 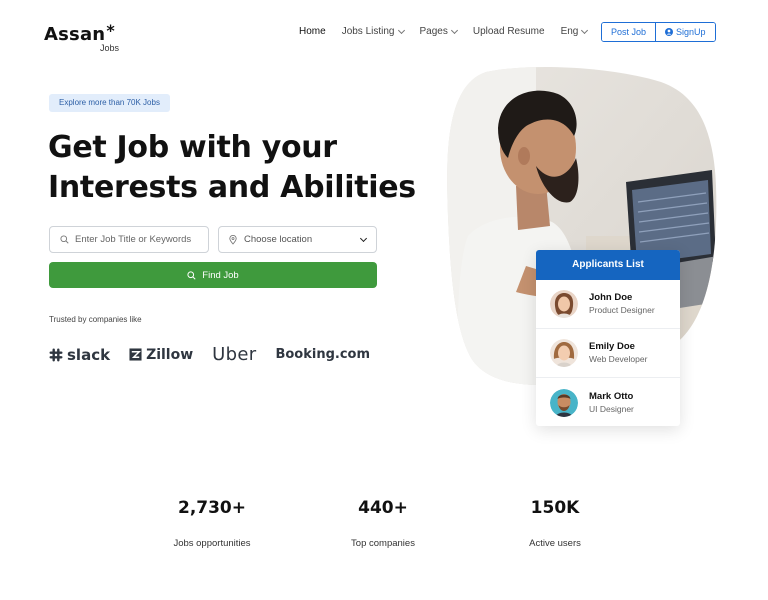 What do you see at coordinates (75, 34) in the screenshot?
I see `brand-name: Assan` at bounding box center [75, 34].